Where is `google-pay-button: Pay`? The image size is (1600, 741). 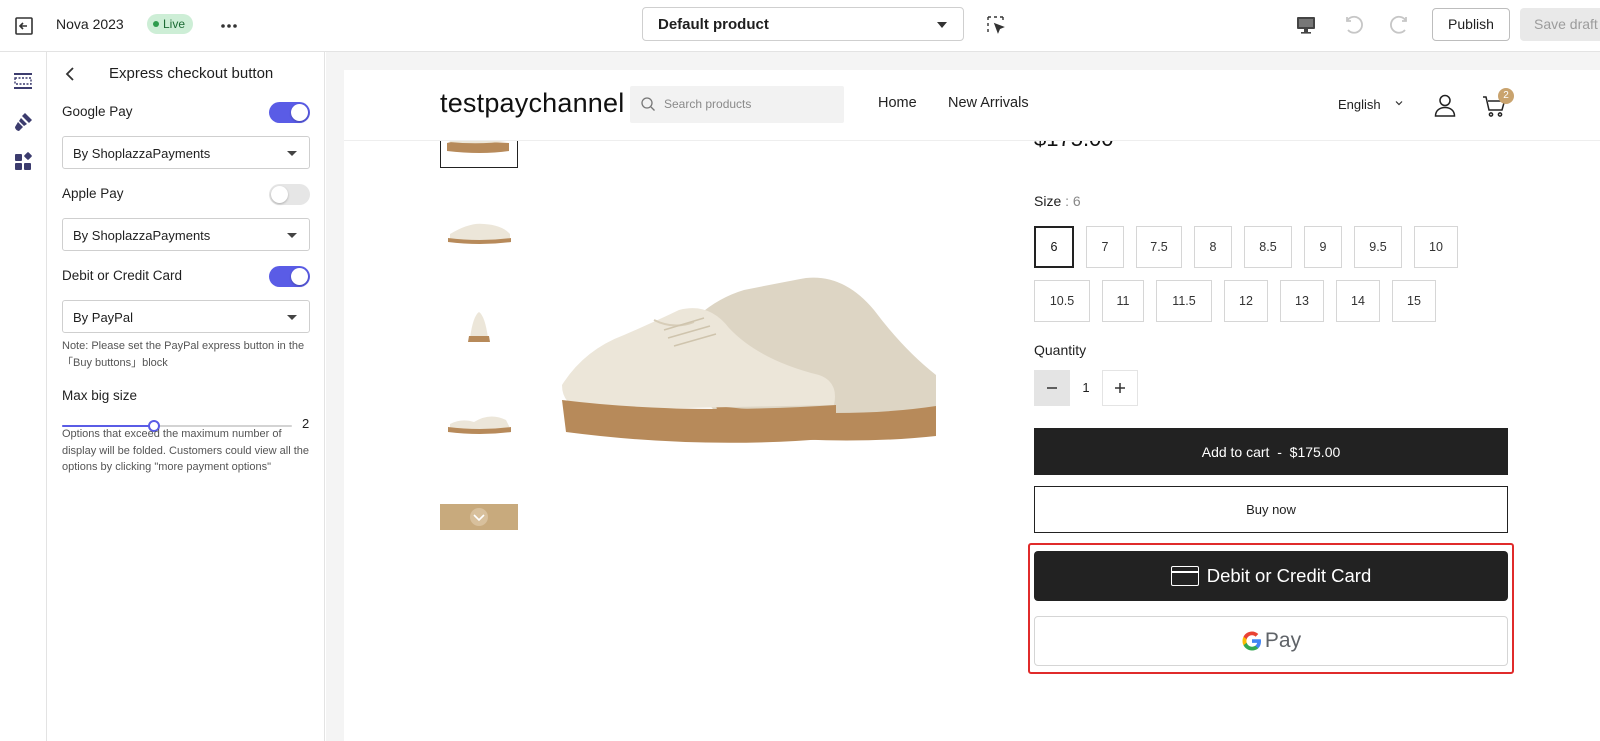
google-pay-button: Pay is located at coordinates (1271, 641).